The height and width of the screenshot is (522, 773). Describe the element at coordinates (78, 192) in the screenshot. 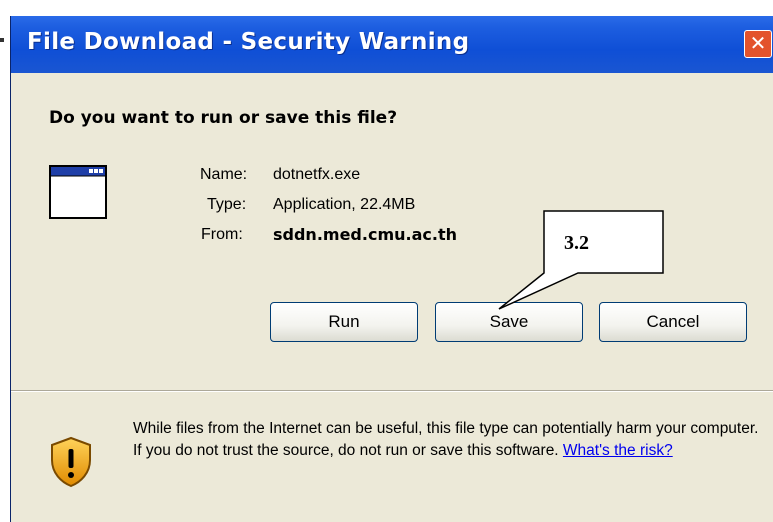

I see `application-window-icon` at that location.